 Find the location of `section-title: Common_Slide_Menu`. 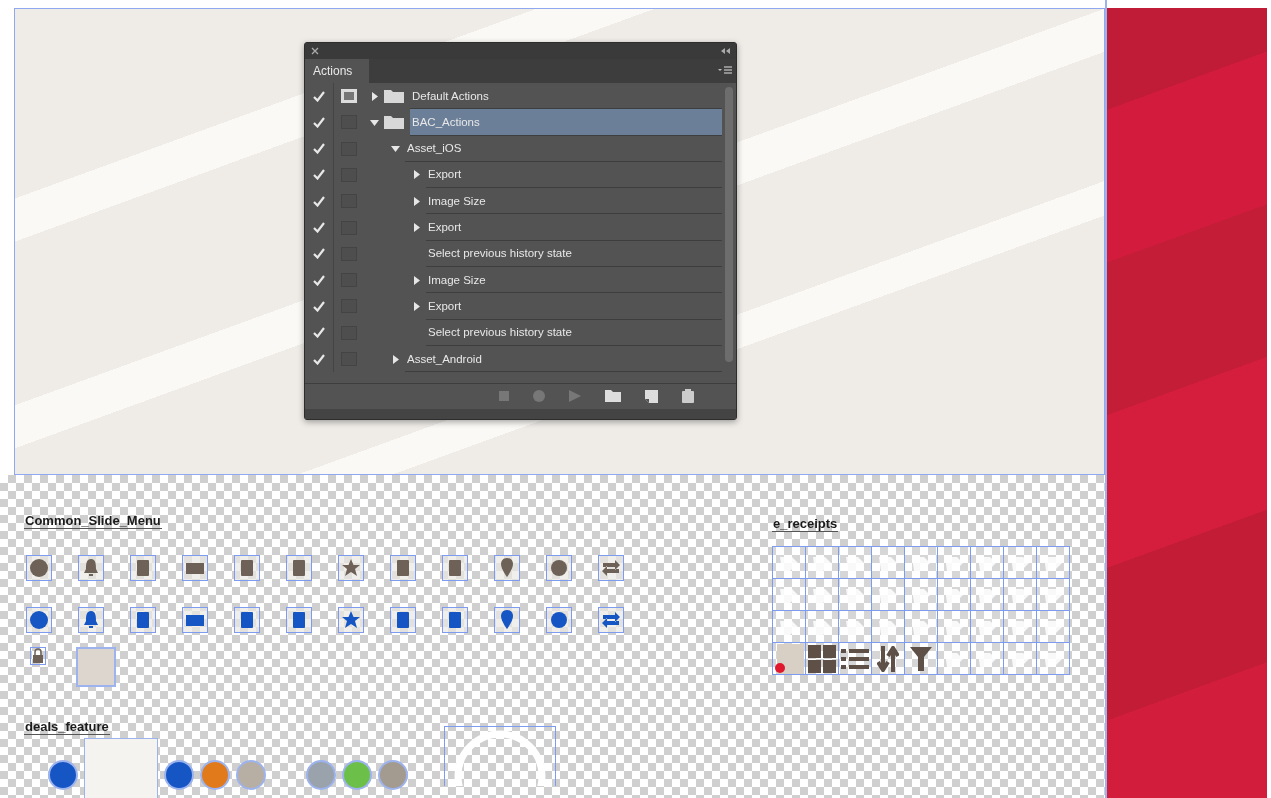

section-title: Common_Slide_Menu is located at coordinates (93, 521).